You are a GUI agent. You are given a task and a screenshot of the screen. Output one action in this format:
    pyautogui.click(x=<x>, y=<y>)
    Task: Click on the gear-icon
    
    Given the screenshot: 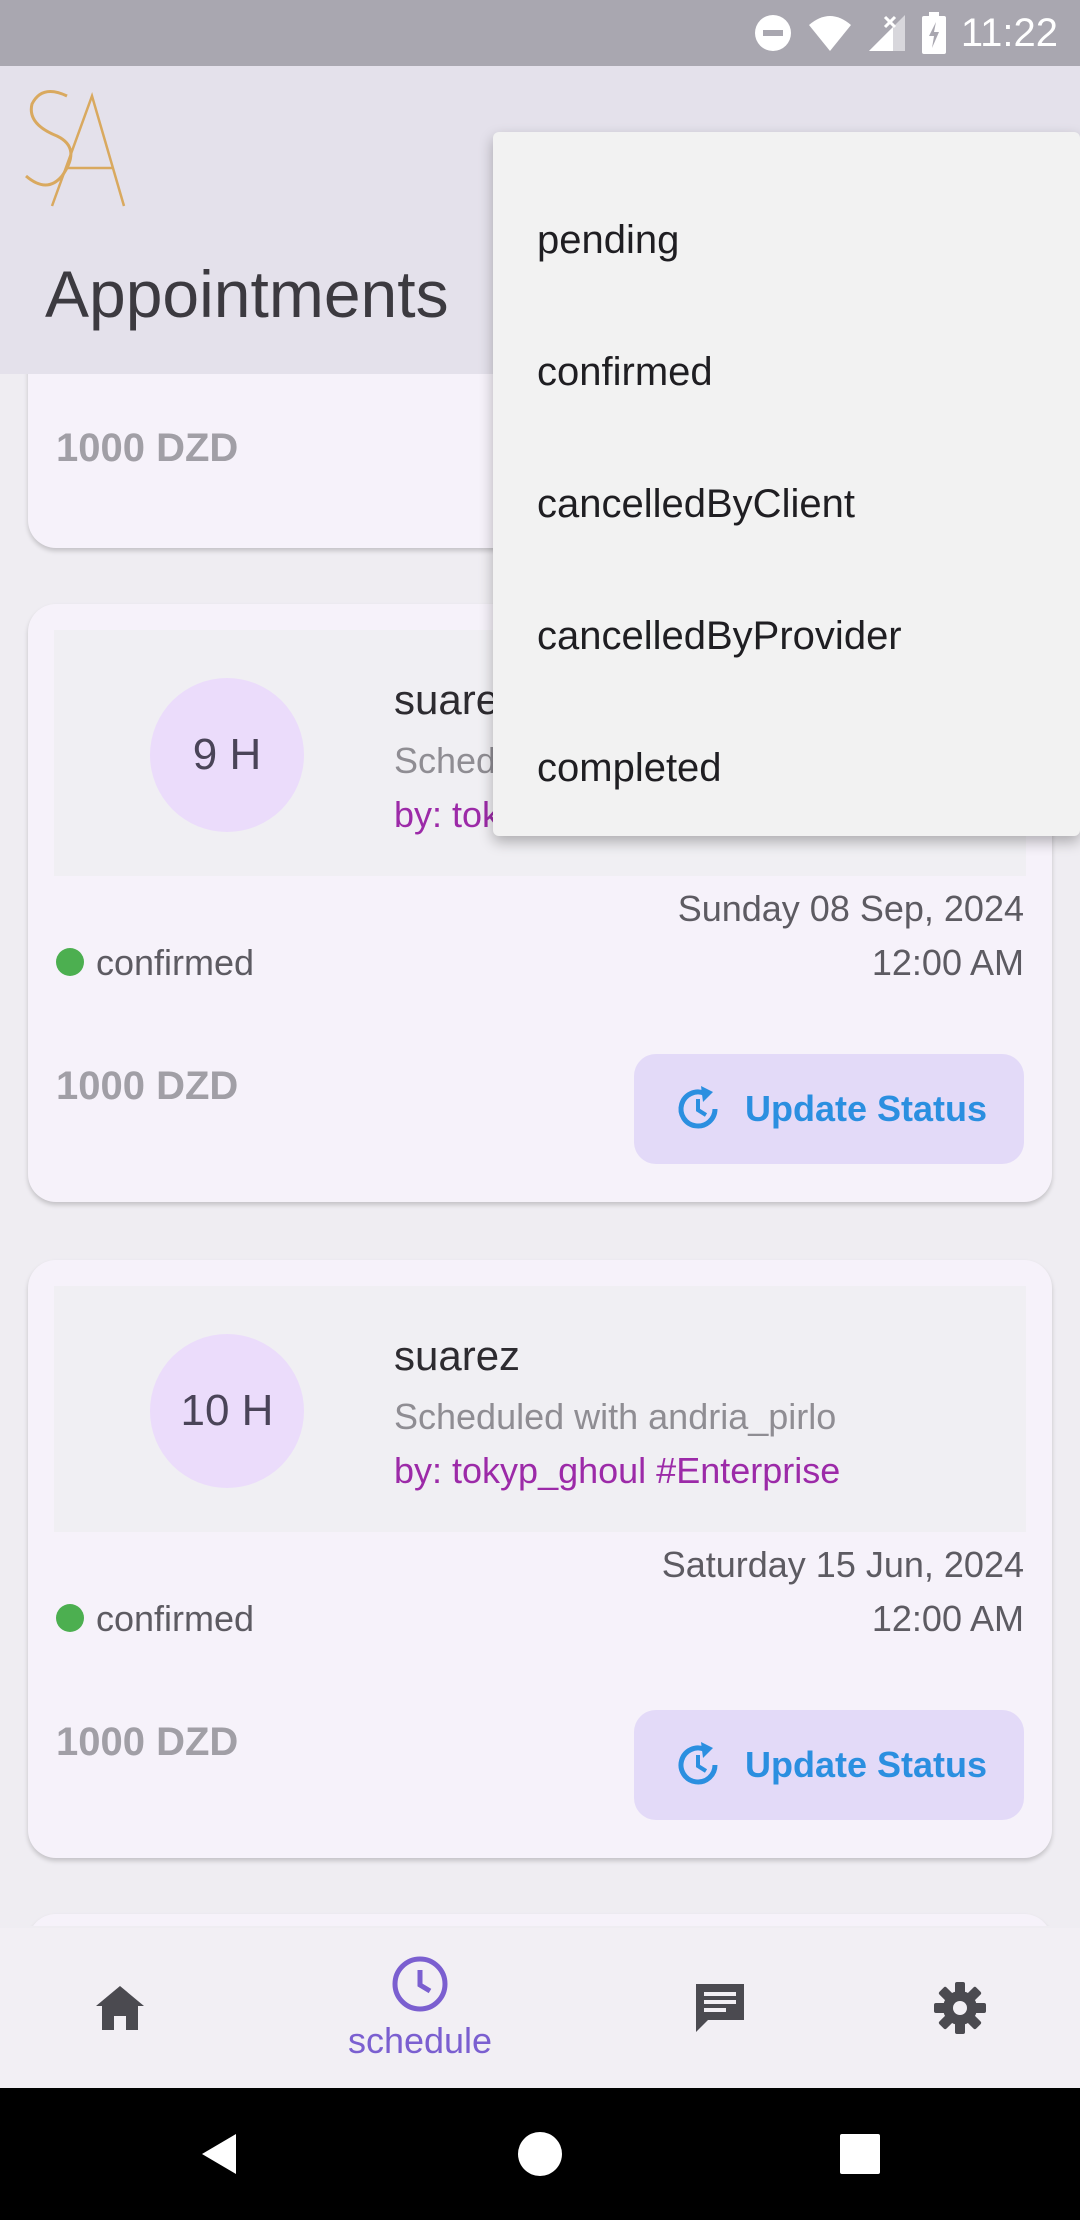 What is the action you would take?
    pyautogui.click(x=960, y=2008)
    